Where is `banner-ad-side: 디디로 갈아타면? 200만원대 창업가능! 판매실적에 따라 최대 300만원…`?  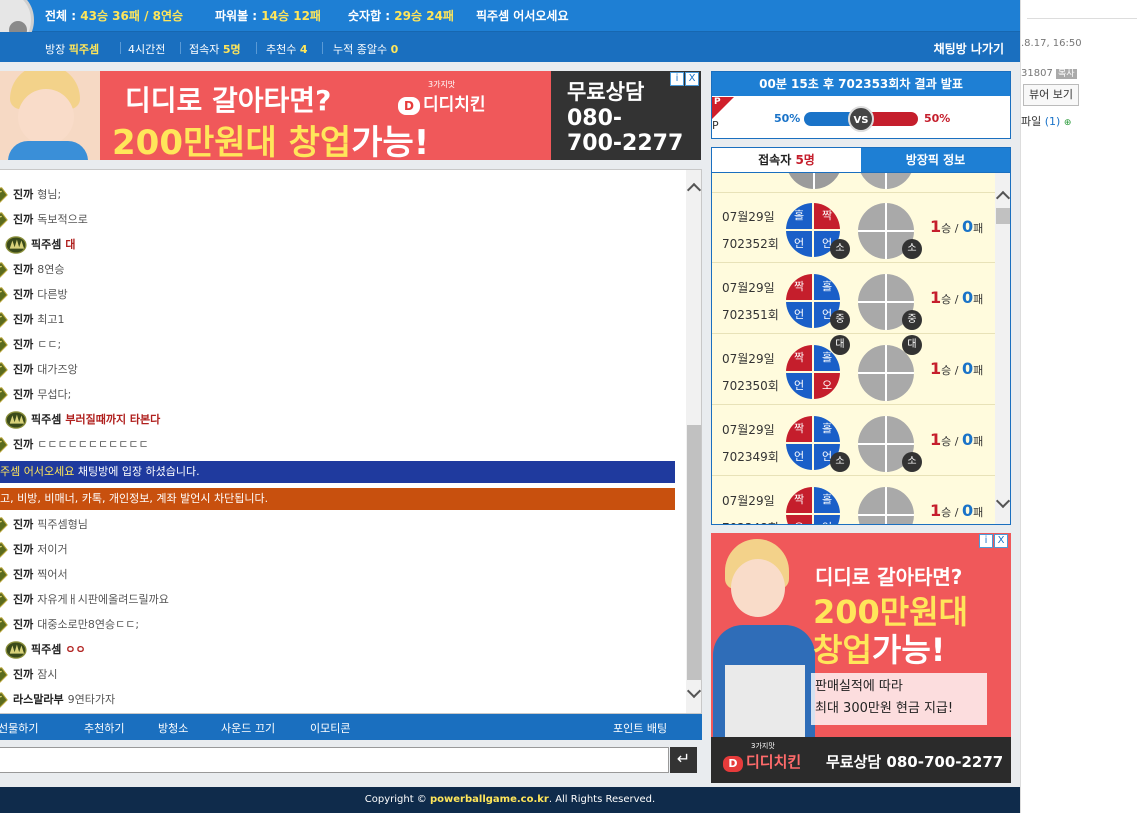
banner-ad-side: 디디로 갈아타면? 200만원대 창업가능! 판매실적에 따라 최대 300만원… is located at coordinates (861, 658).